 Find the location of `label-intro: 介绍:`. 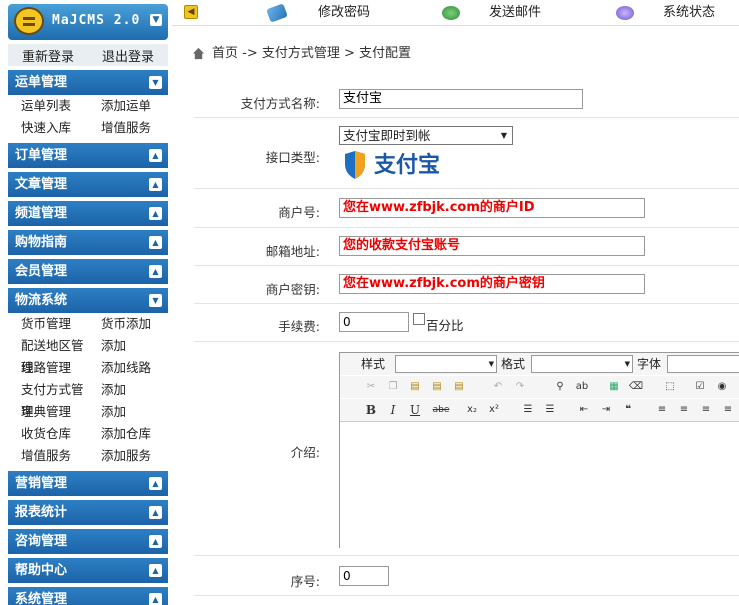

label-intro: 介绍: is located at coordinates (305, 452).